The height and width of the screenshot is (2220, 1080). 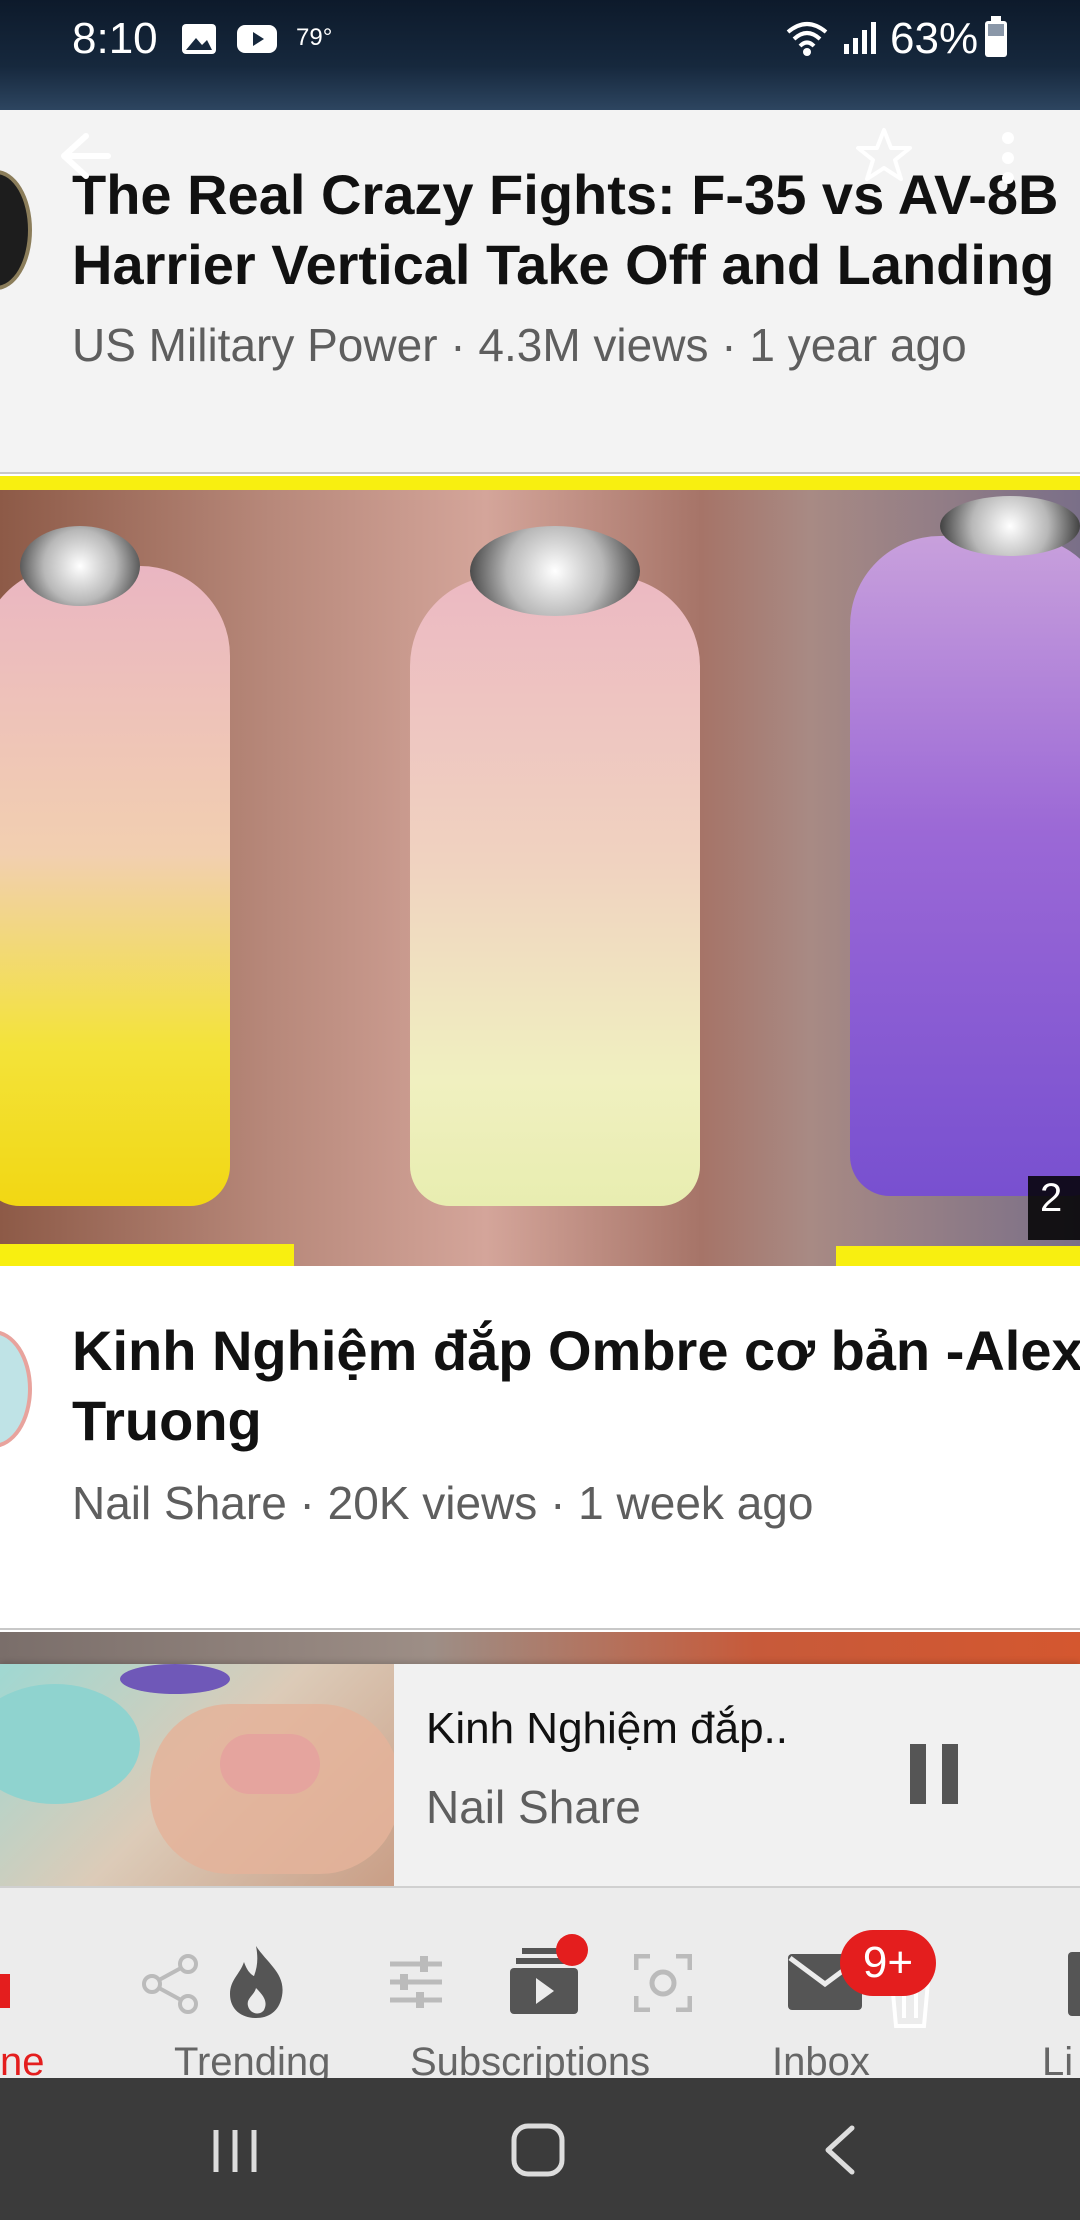 What do you see at coordinates (996, 36) in the screenshot?
I see `battery-icon` at bounding box center [996, 36].